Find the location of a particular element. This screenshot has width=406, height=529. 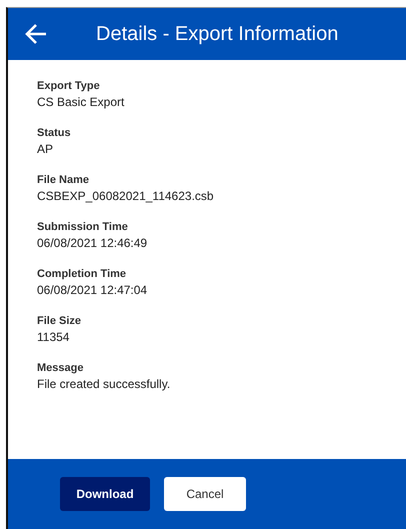

field-label: File Name is located at coordinates (63, 180).